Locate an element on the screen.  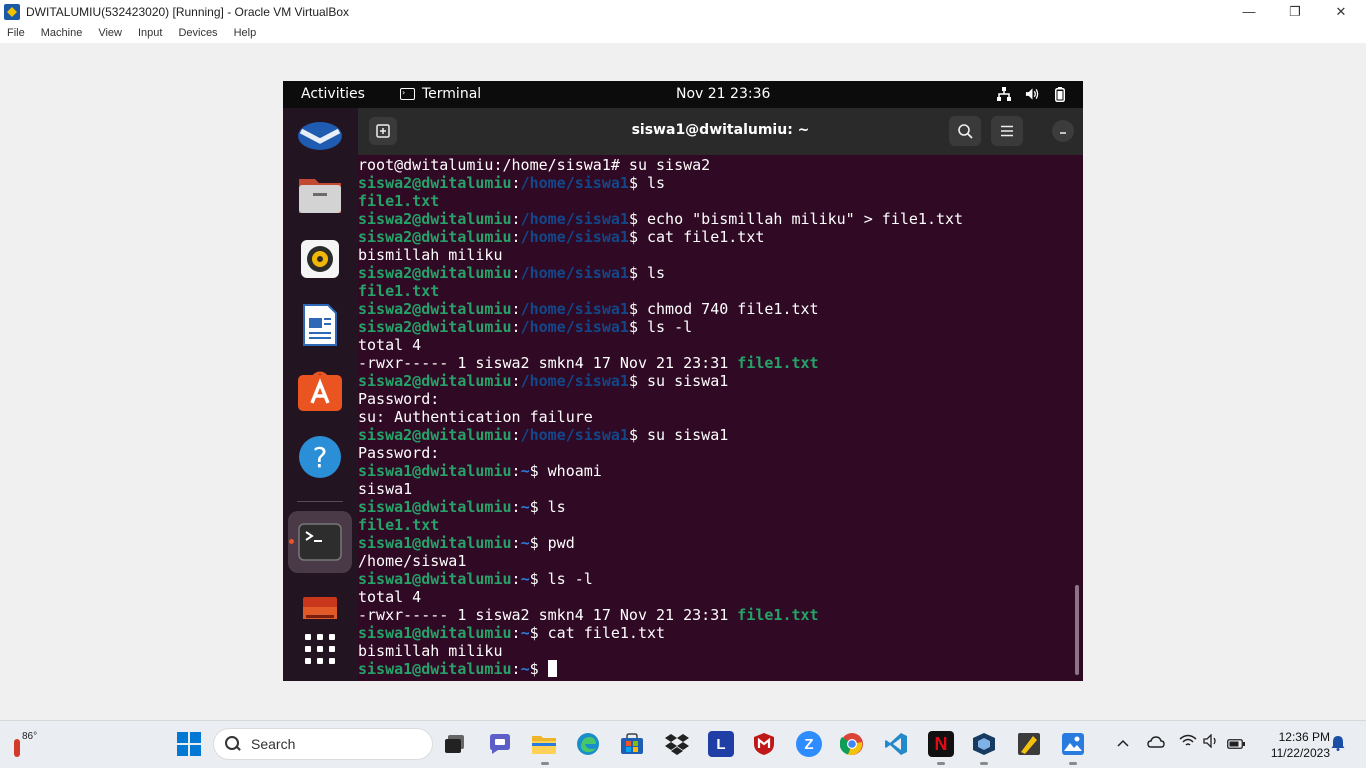
battery-icon is located at coordinates (1060, 94).